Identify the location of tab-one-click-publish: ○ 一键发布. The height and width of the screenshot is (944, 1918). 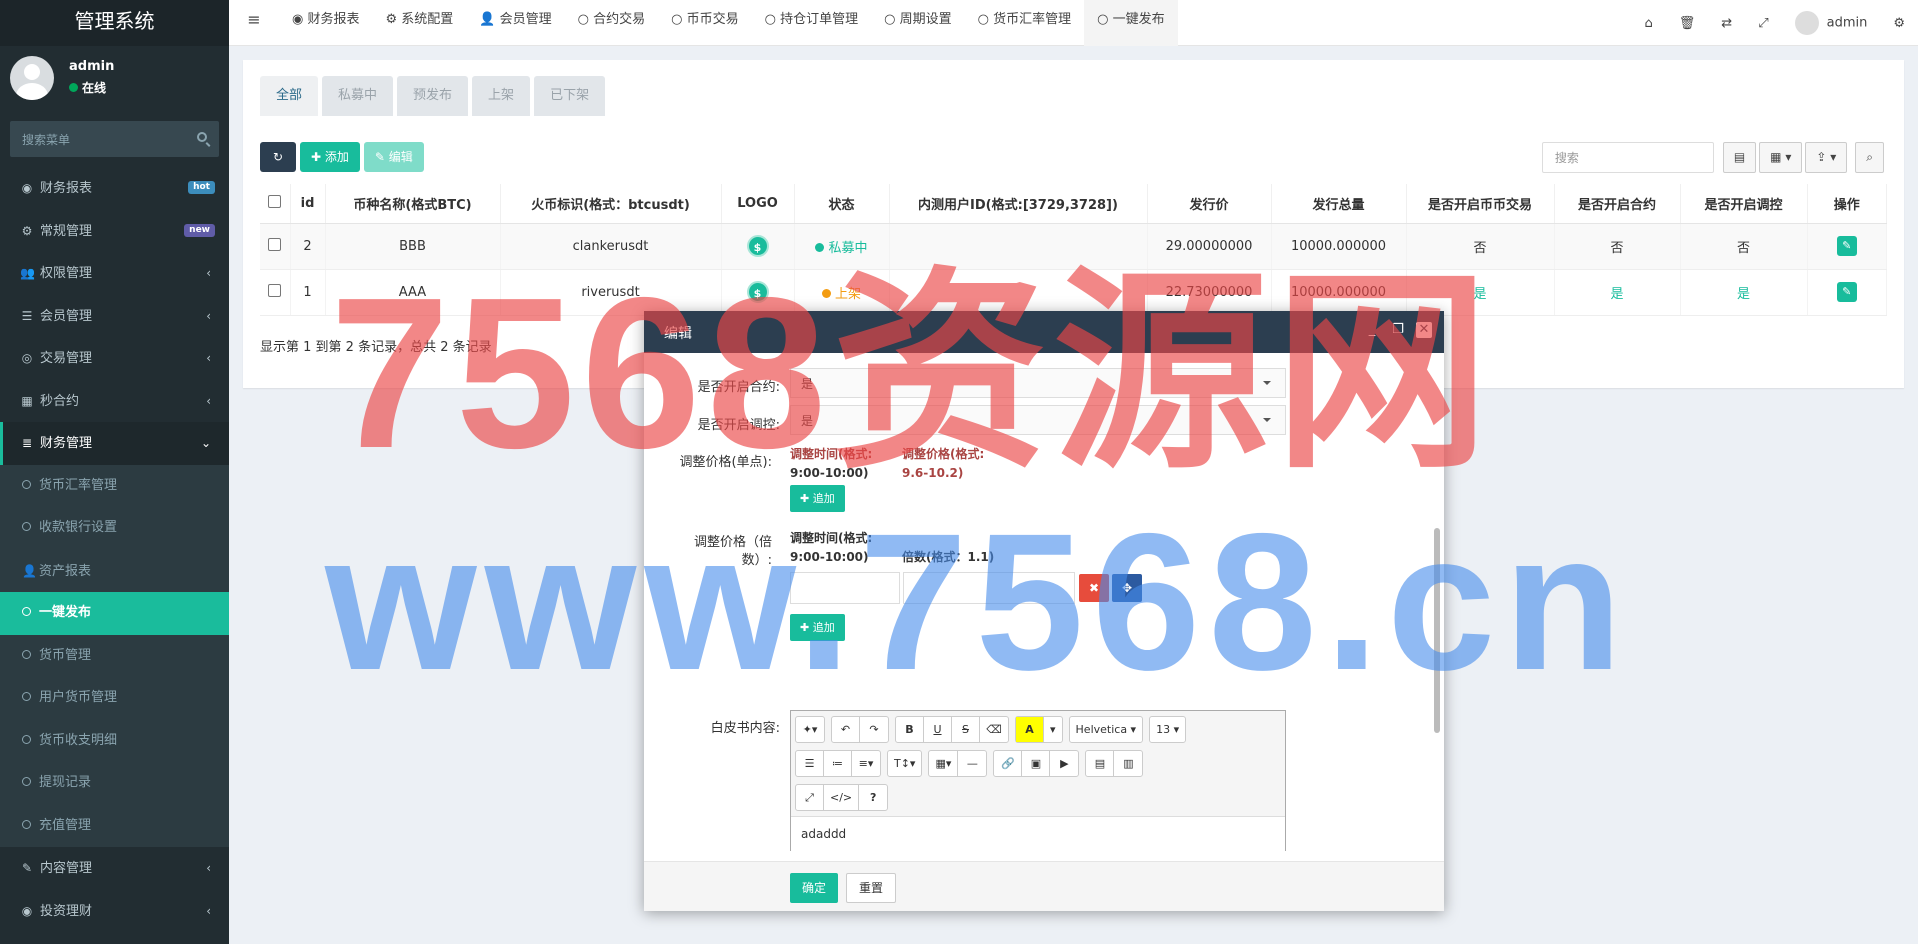
(1131, 23).